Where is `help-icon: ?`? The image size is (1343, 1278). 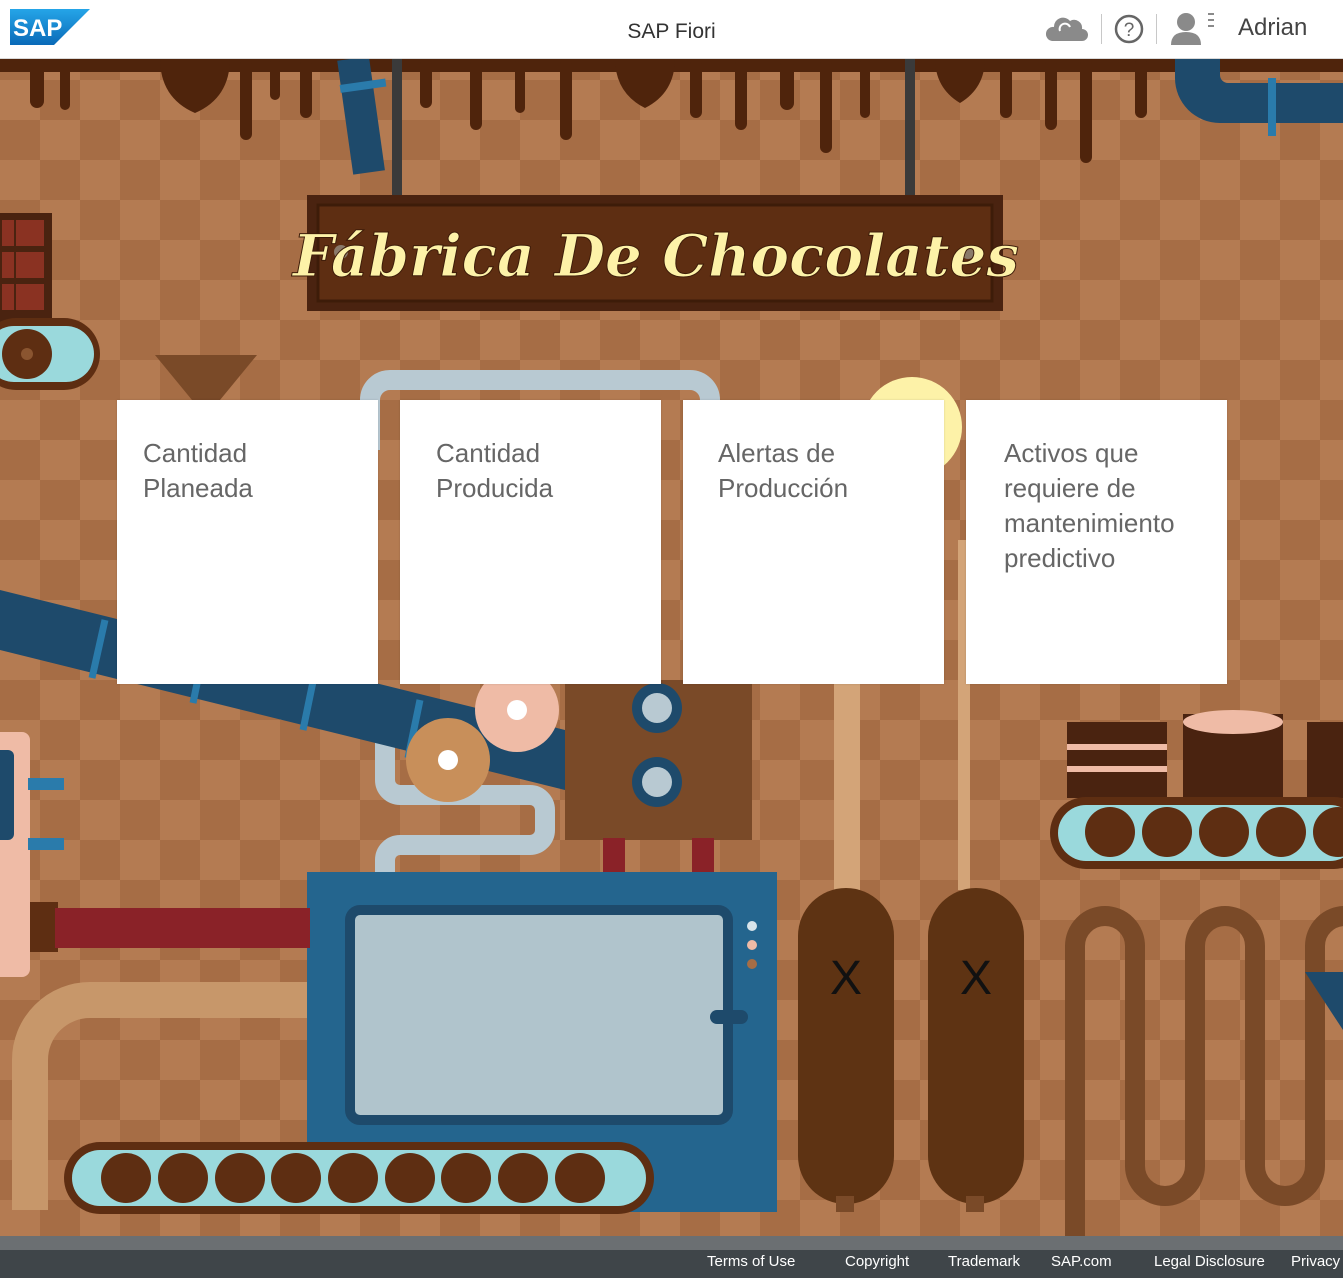 help-icon: ? is located at coordinates (1129, 31).